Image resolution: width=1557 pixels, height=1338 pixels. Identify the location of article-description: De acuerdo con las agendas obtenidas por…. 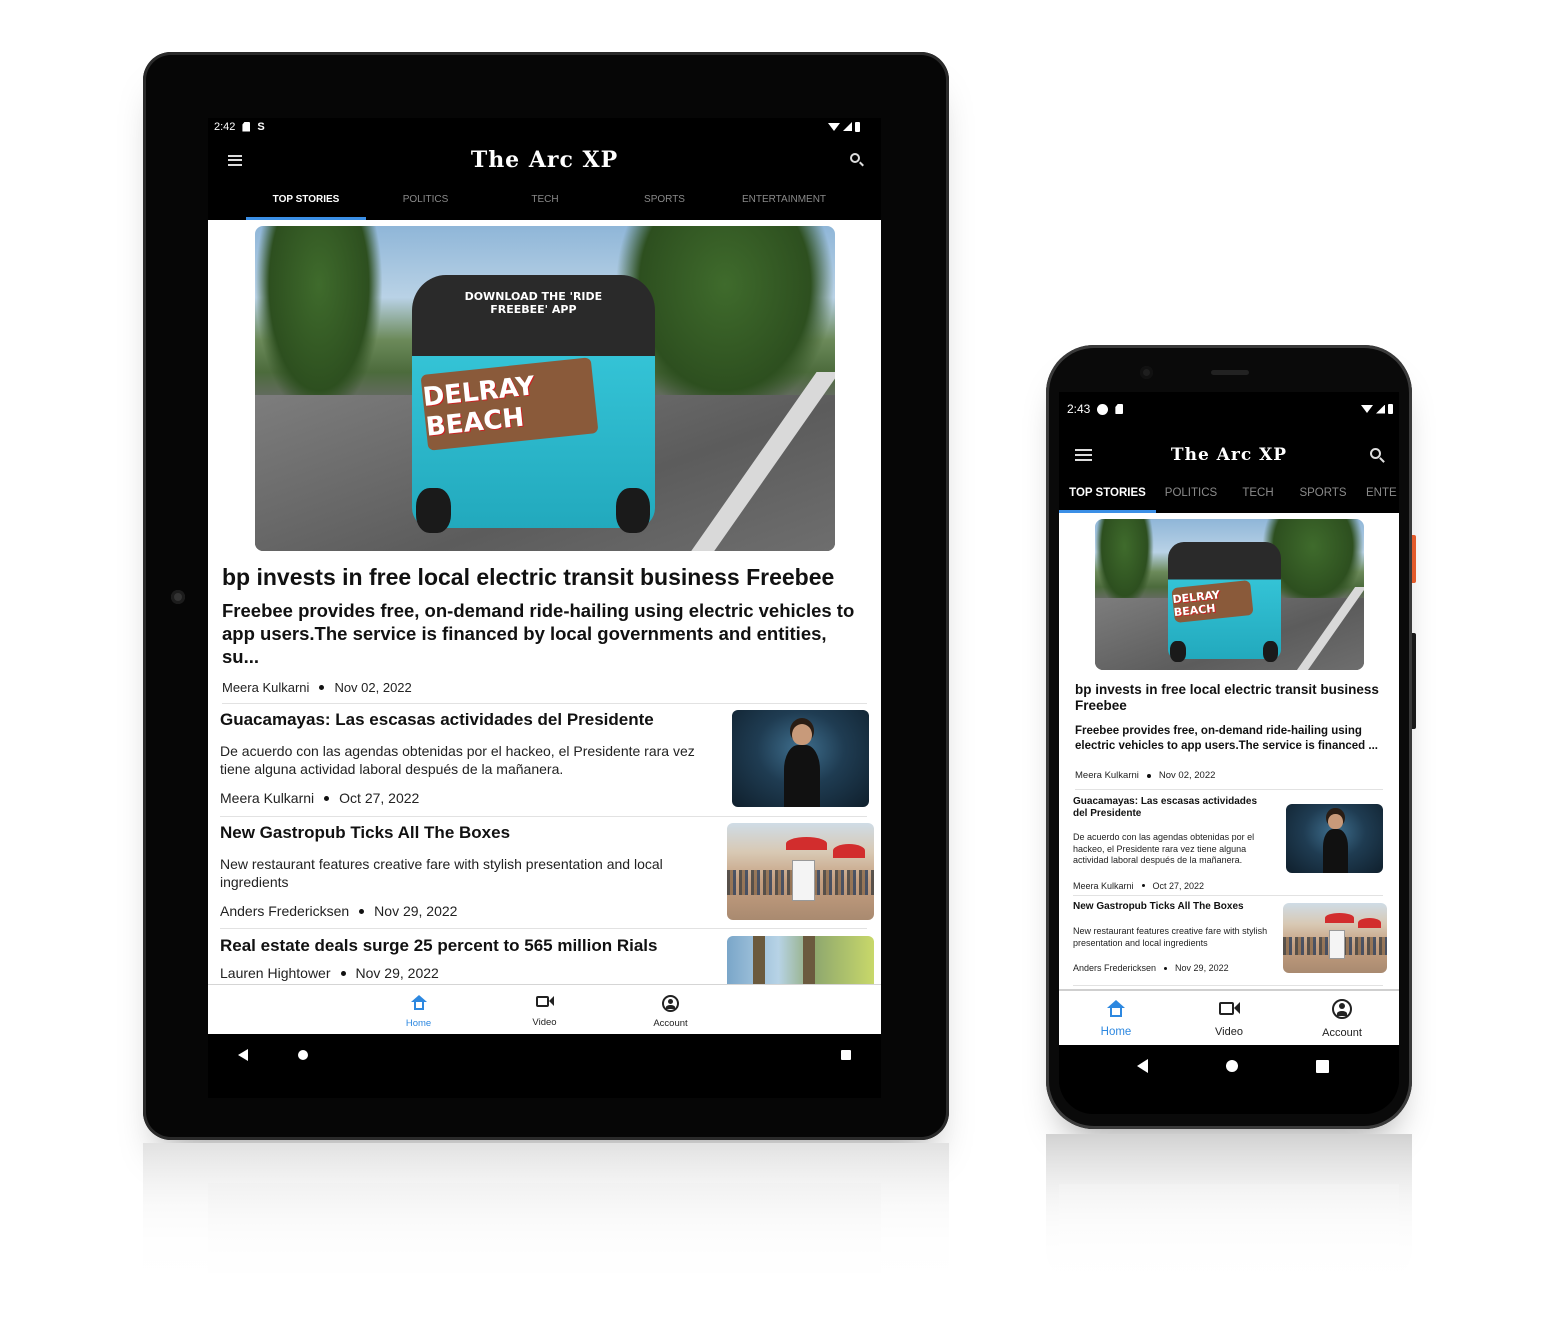
(457, 760).